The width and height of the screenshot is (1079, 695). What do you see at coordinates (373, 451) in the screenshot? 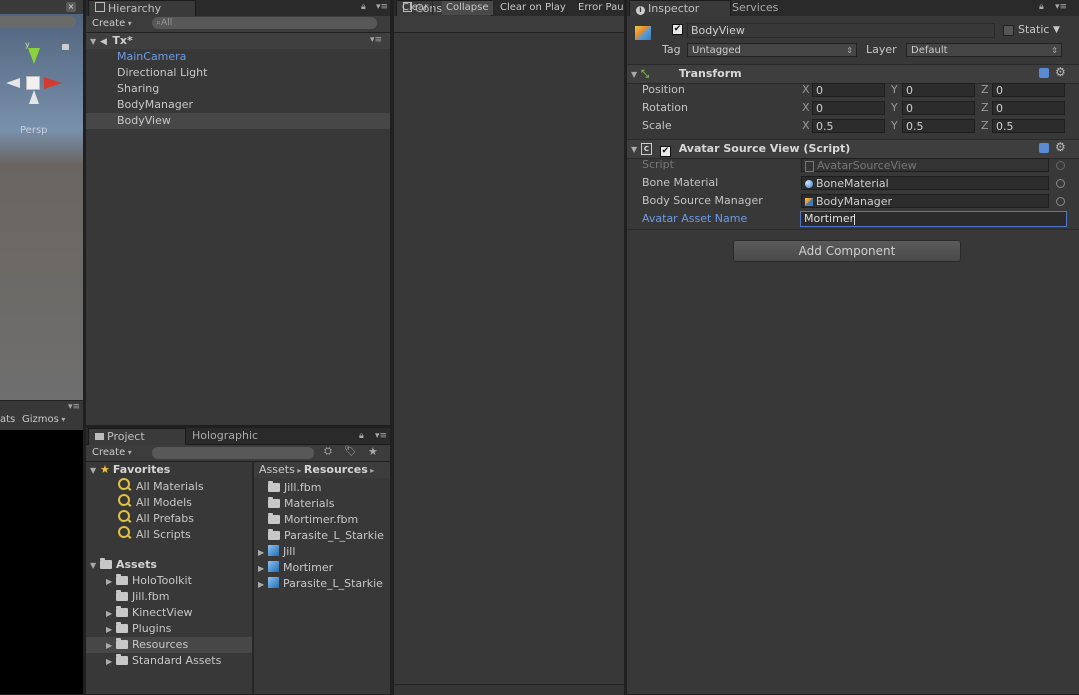
I see `star-icon: ★` at bounding box center [373, 451].